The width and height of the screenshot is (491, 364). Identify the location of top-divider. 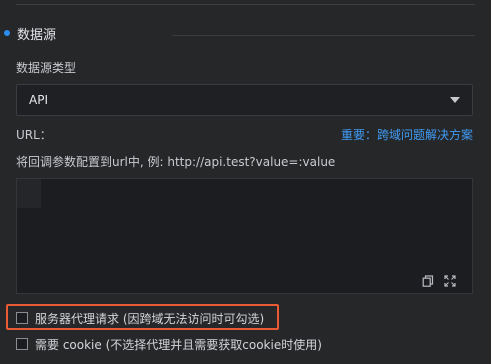
(245, 4).